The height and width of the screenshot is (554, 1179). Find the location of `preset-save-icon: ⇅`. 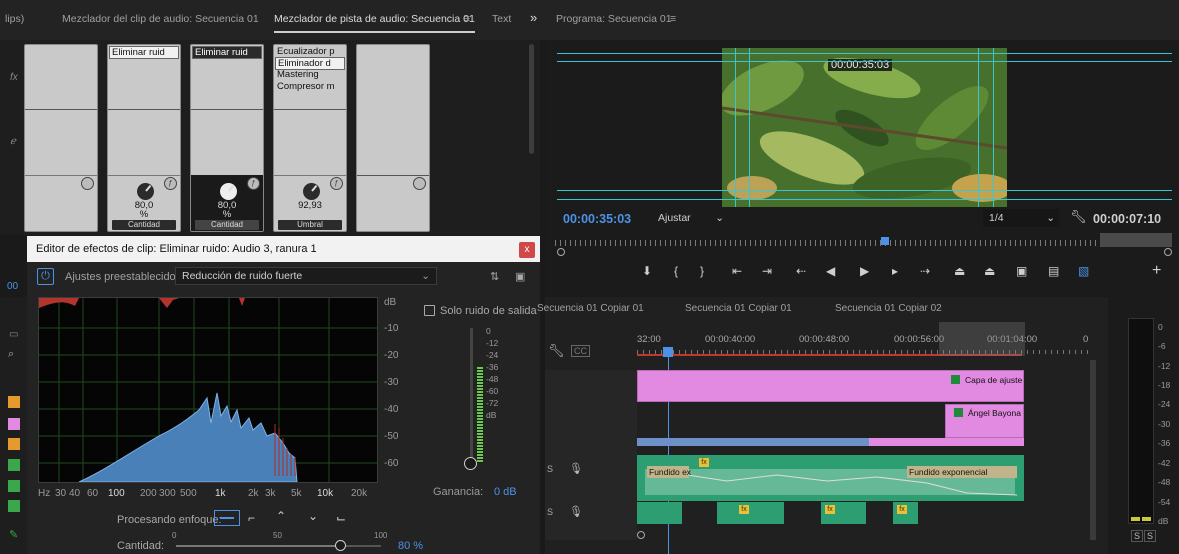

preset-save-icon: ⇅ is located at coordinates (494, 276).